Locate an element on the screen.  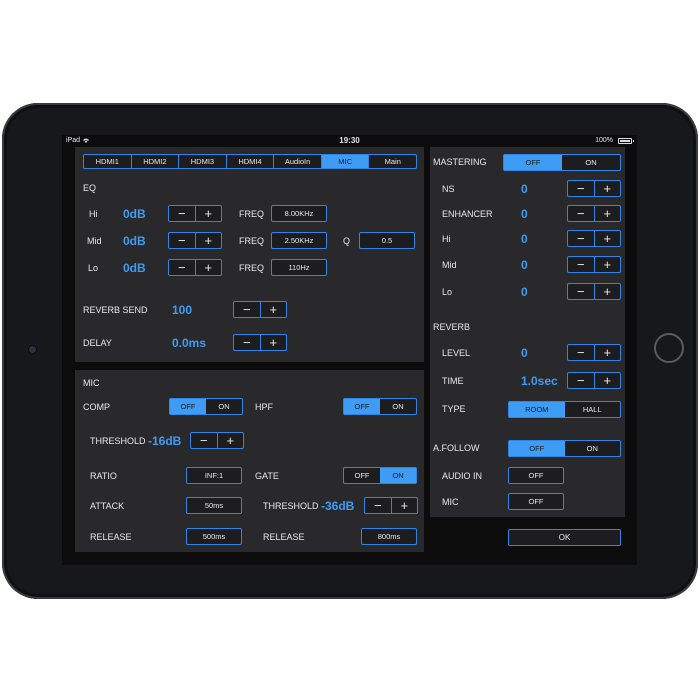
reverb-time-minus-button: − is located at coordinates (581, 380).